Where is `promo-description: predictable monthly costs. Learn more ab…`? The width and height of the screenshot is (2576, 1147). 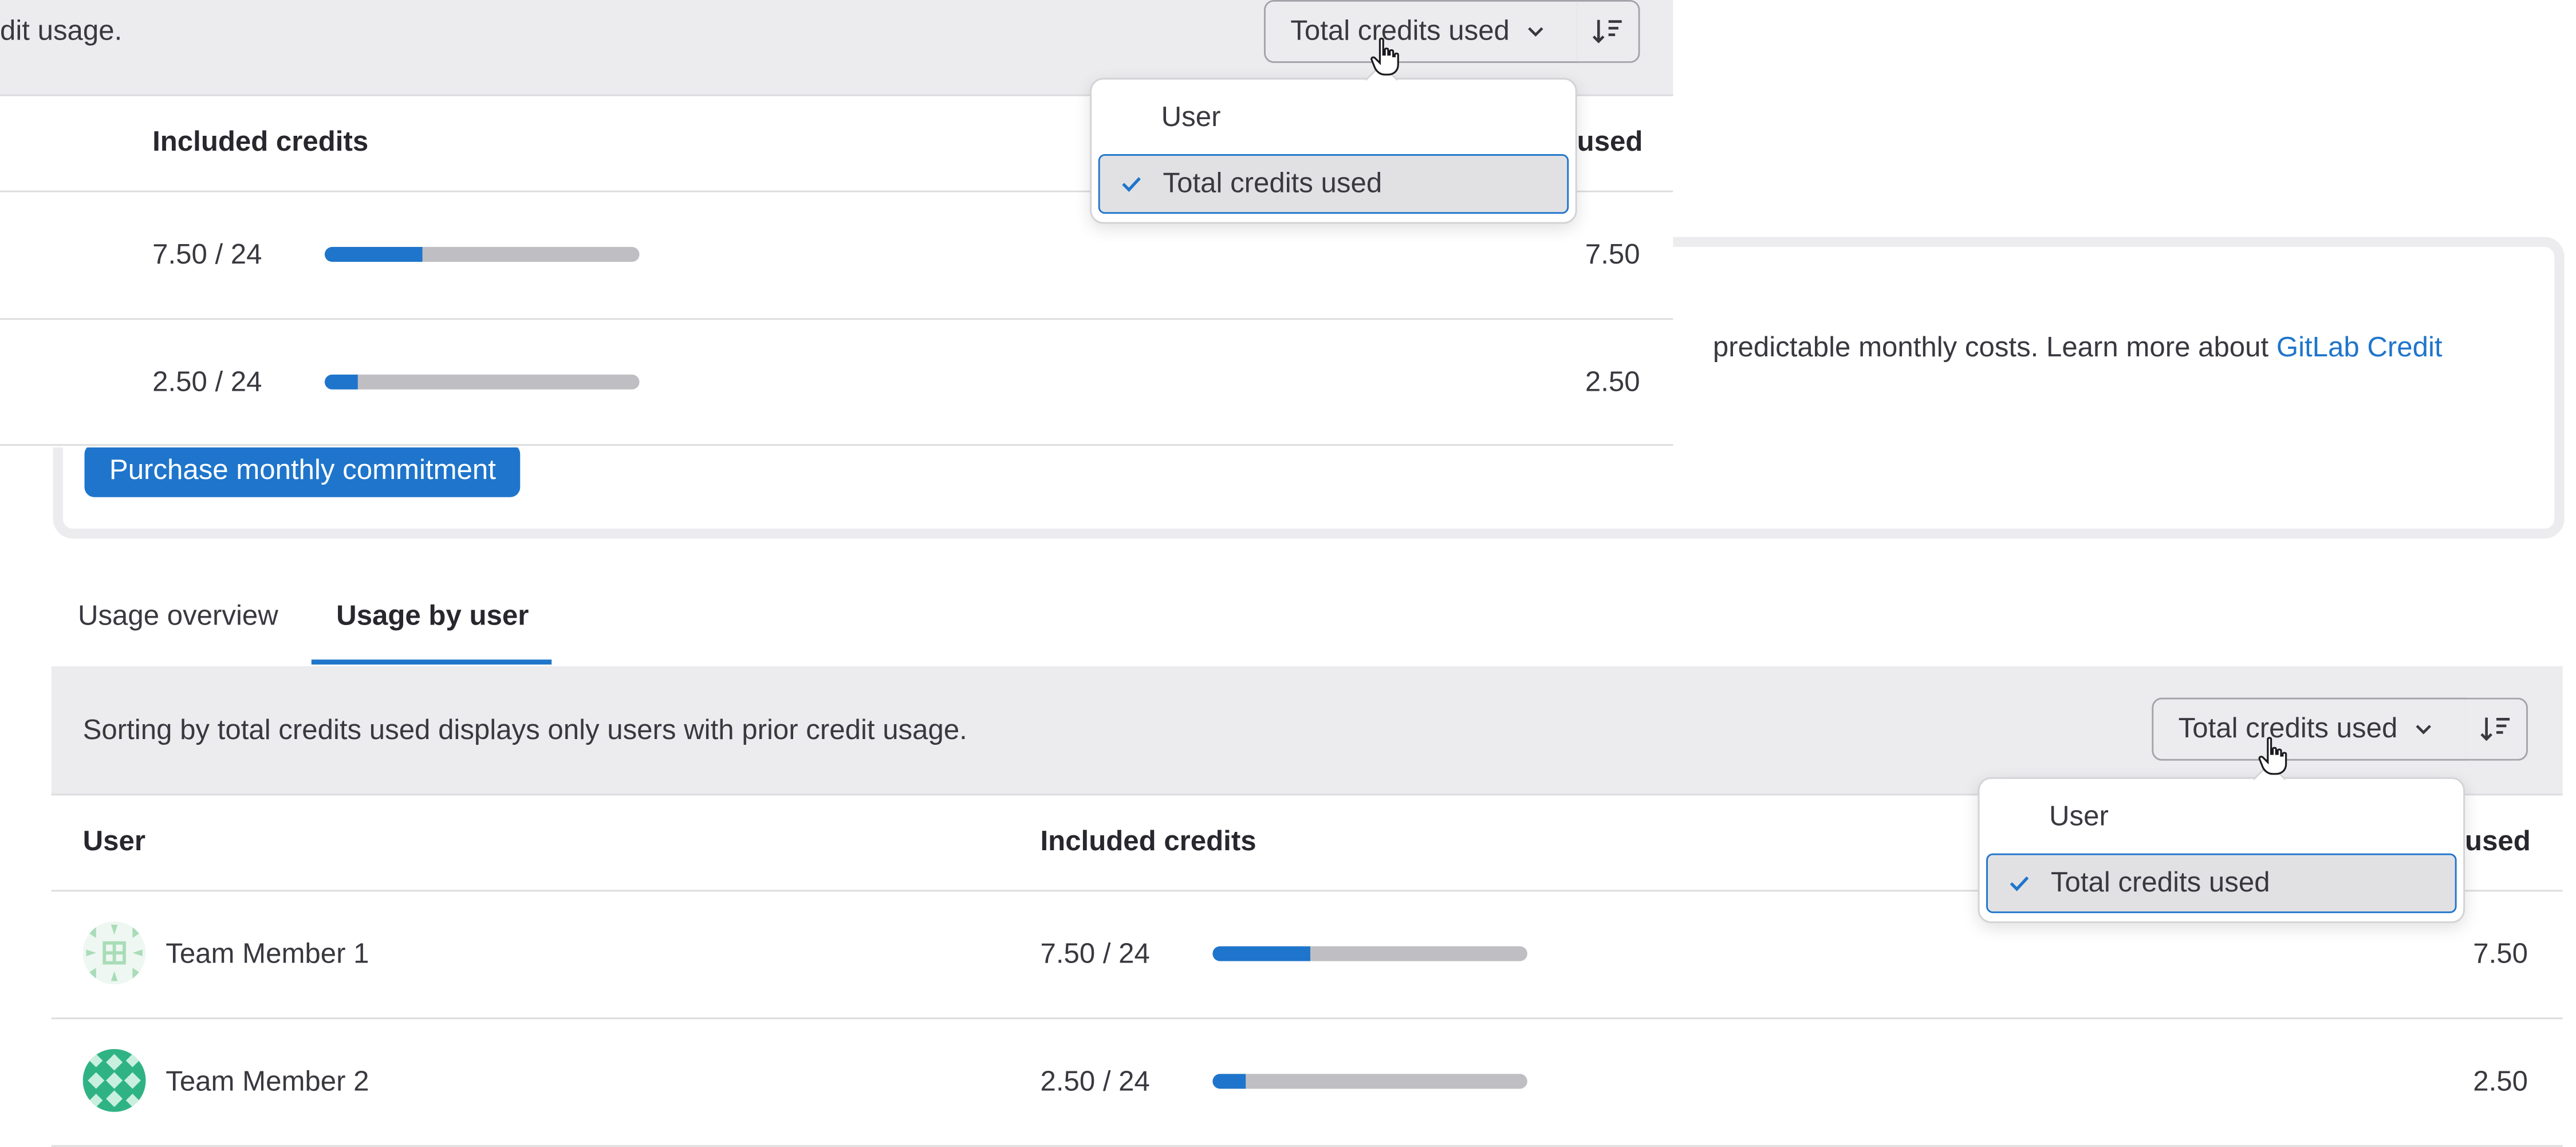
promo-description: predictable monthly costs. Learn more ab… is located at coordinates (1994, 347).